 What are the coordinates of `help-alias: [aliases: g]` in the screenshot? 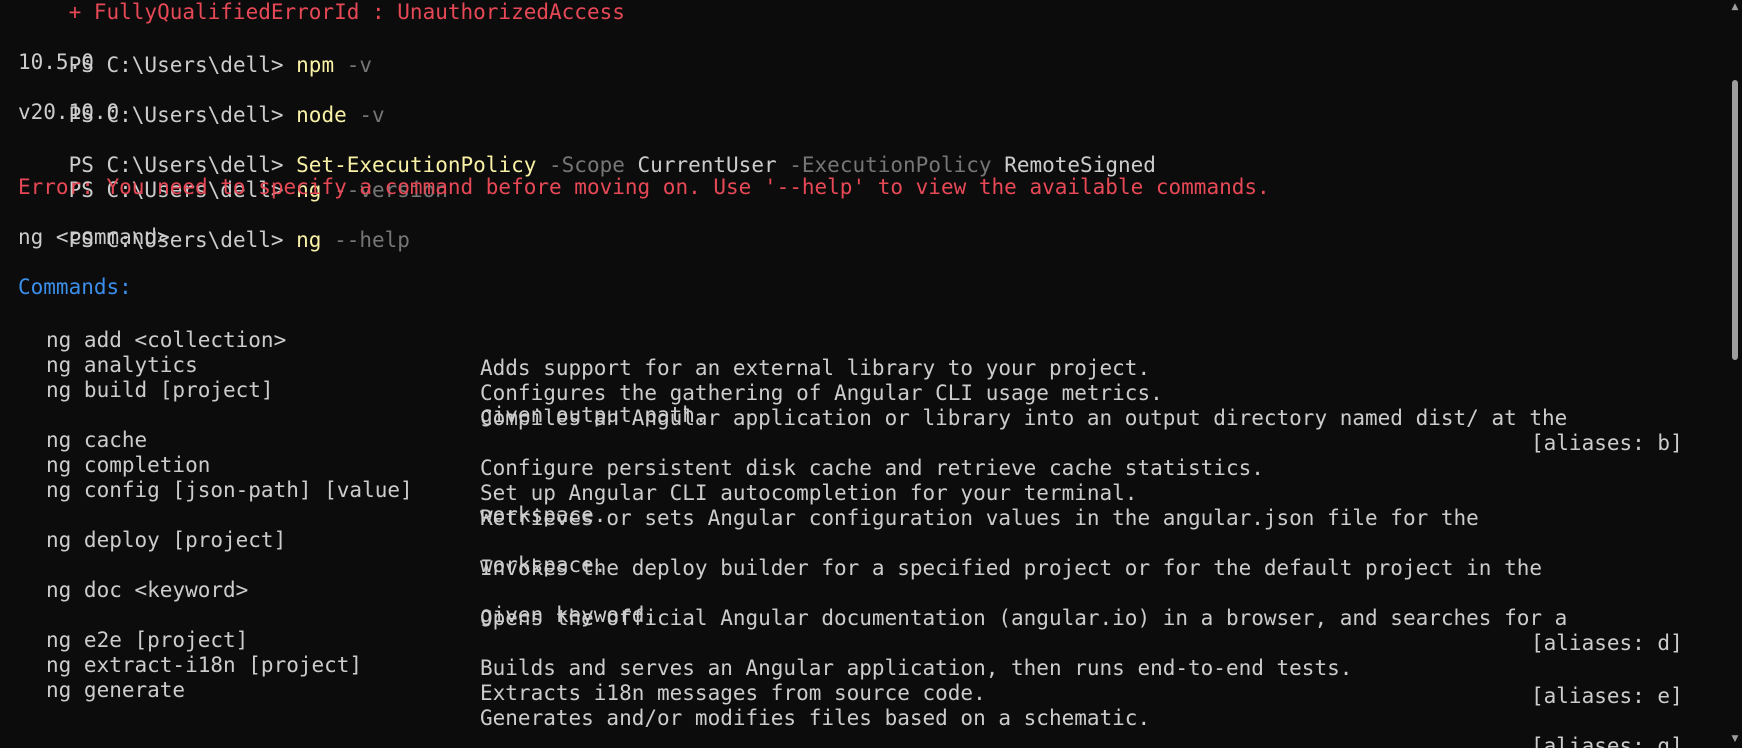 It's located at (1607, 741).